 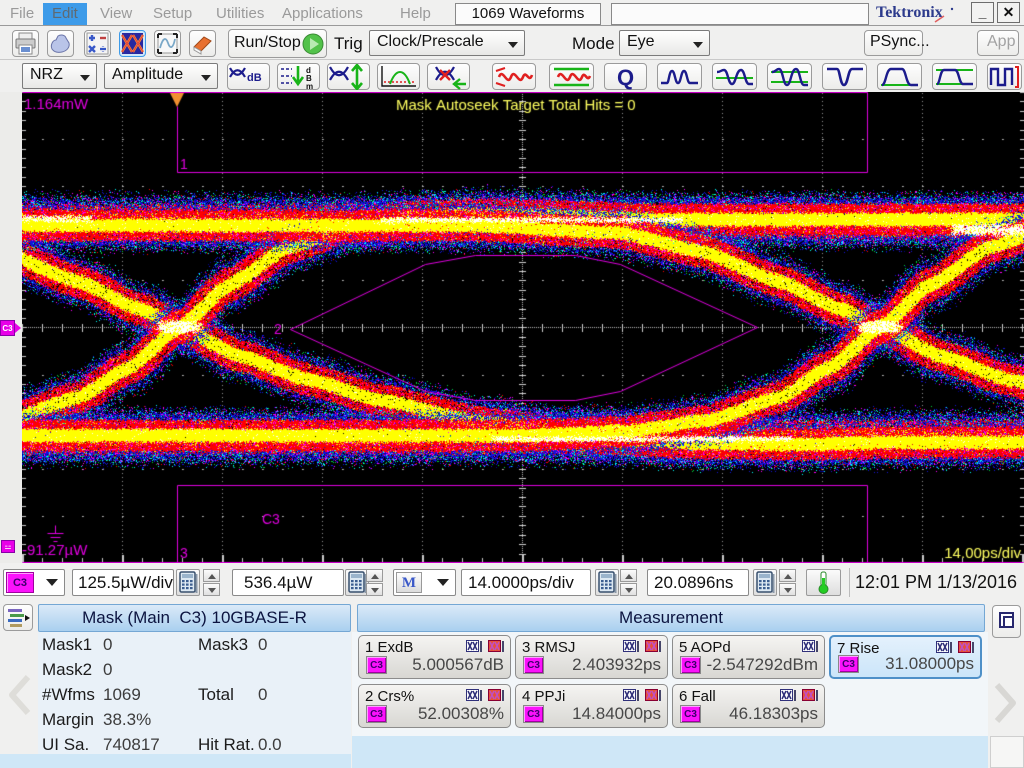 I want to click on svg-text: Q, so click(x=625, y=77).